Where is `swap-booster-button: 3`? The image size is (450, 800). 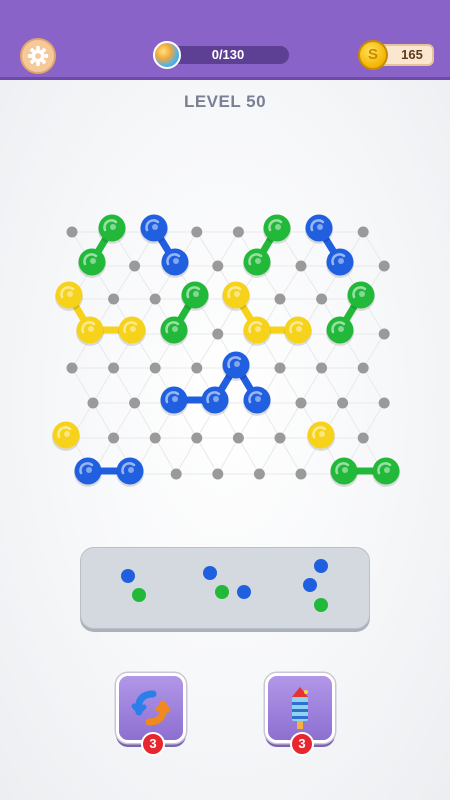
swap-booster-button: 3 is located at coordinates (151, 714).